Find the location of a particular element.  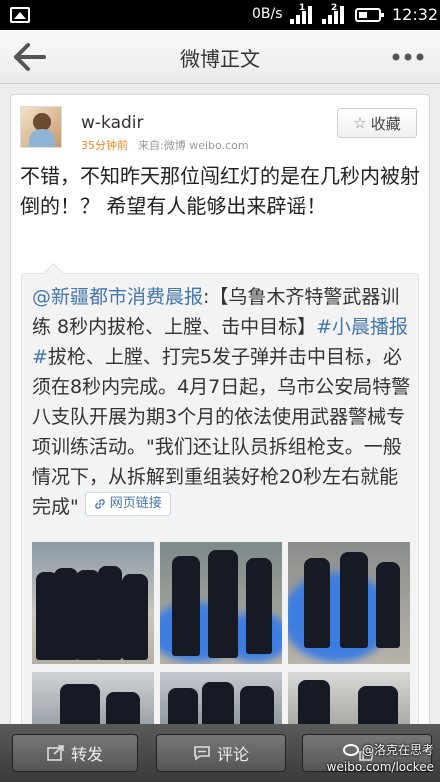

comment-button: 评论 is located at coordinates (221, 753).